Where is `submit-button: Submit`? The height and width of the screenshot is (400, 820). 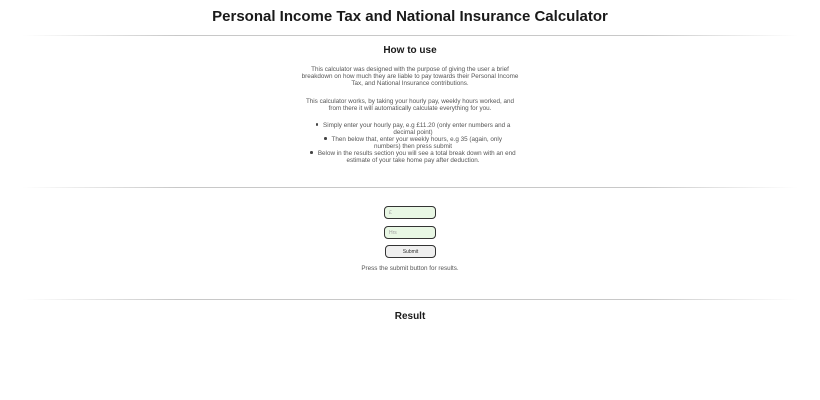 submit-button: Submit is located at coordinates (410, 251).